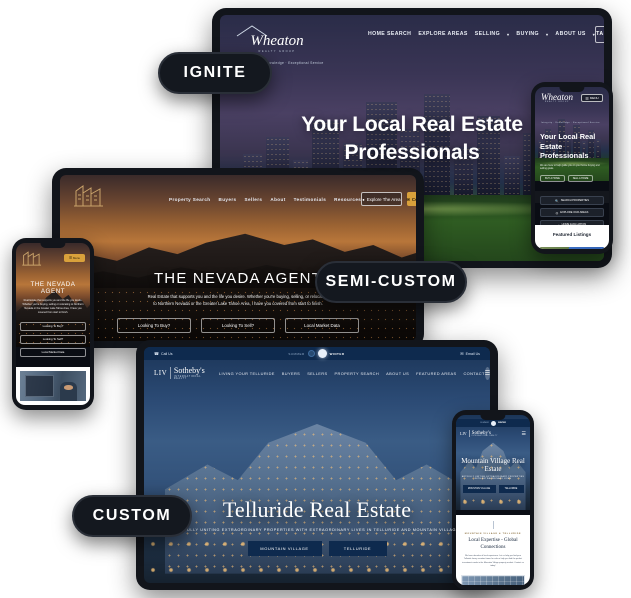  I want to click on sun-icon, so click(311, 353).